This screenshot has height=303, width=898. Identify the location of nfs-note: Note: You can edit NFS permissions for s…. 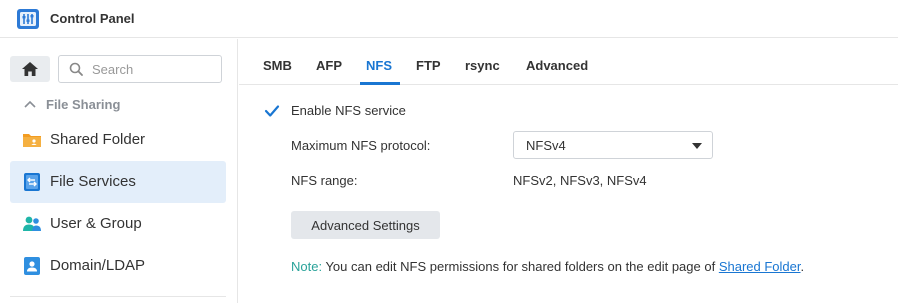
(547, 266).